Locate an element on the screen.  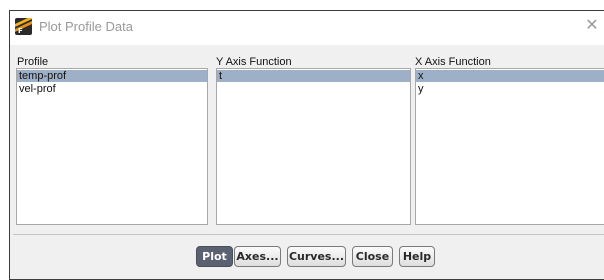
window-title: Plot Profile Data is located at coordinates (86, 26).